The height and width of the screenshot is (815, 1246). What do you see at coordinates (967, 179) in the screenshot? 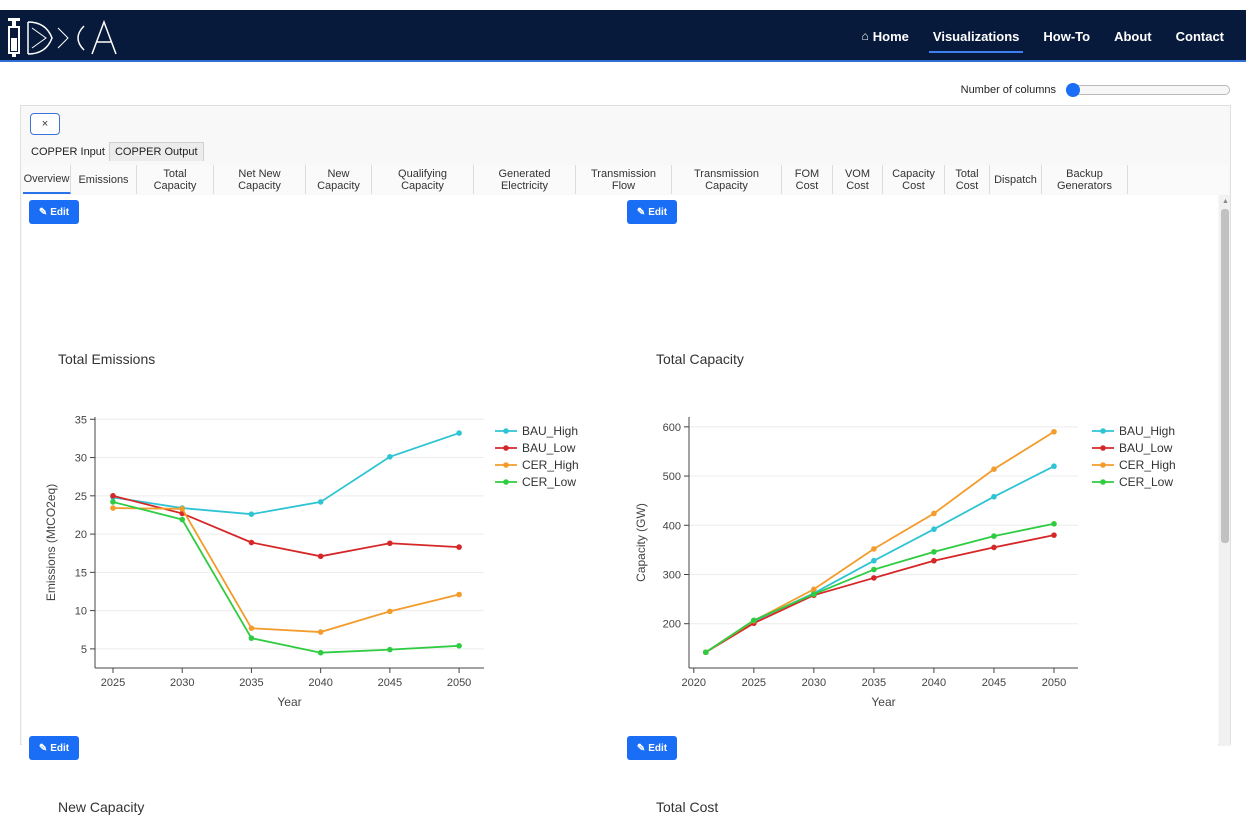
I see `tab-total-cost: Total Cost` at bounding box center [967, 179].